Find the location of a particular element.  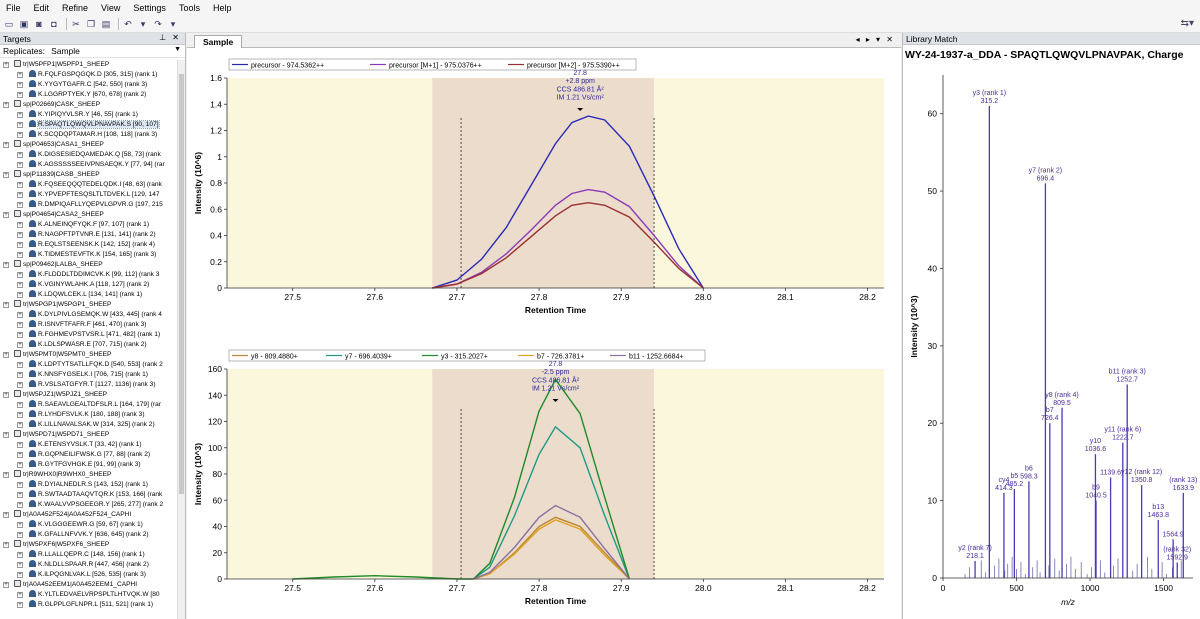

tree-protein-node: + tr|R9WHX0|R9WHX0_SHEEP is located at coordinates (89, 475).